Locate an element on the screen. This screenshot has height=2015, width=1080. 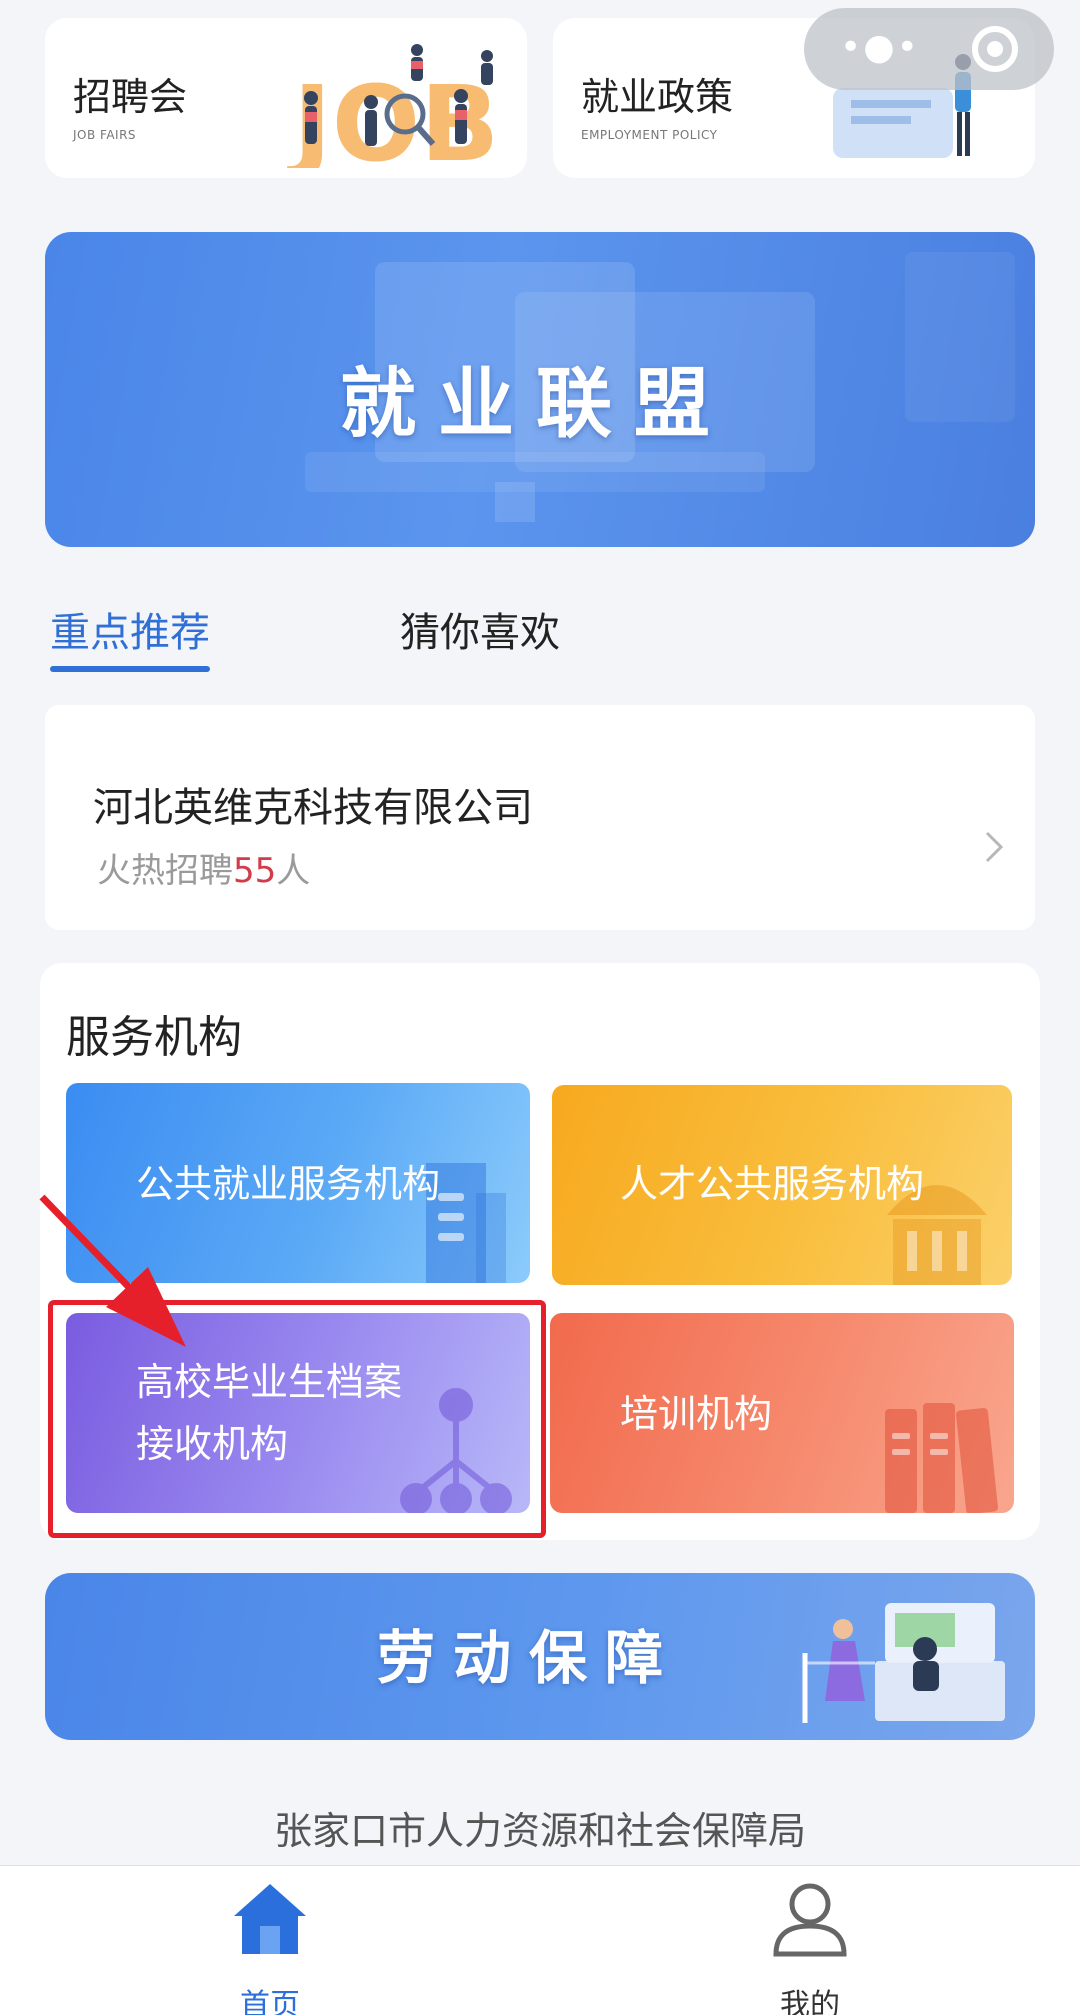
tabbar-home: 首页 is located at coordinates (270, 1947).